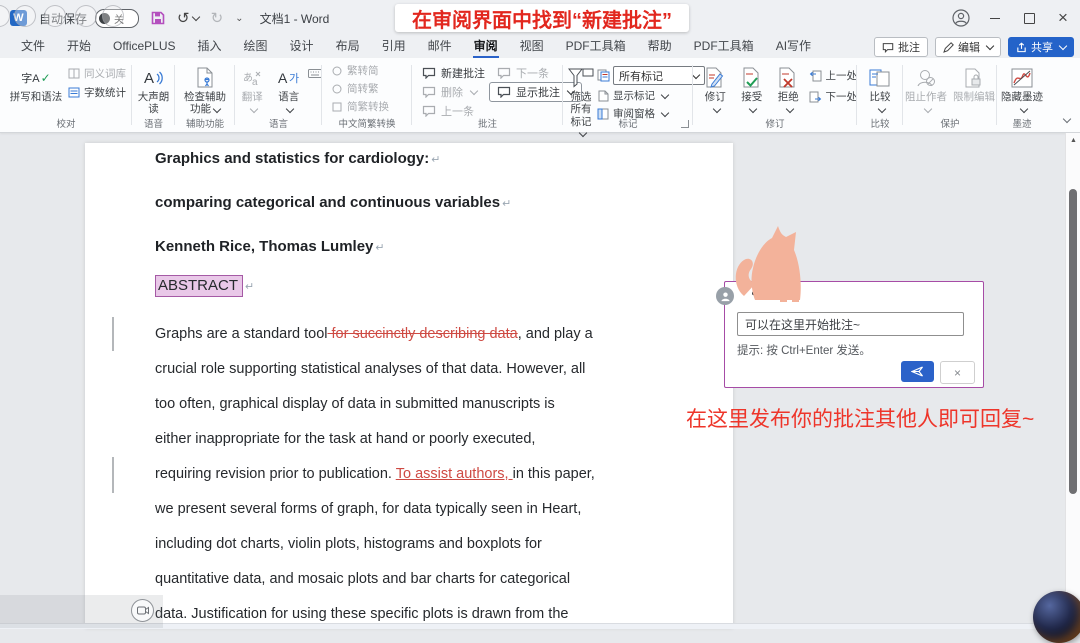 This screenshot has width=1080, height=643. Describe the element at coordinates (217, 108) in the screenshot. I see `accessibility-dropdown-icon` at that location.